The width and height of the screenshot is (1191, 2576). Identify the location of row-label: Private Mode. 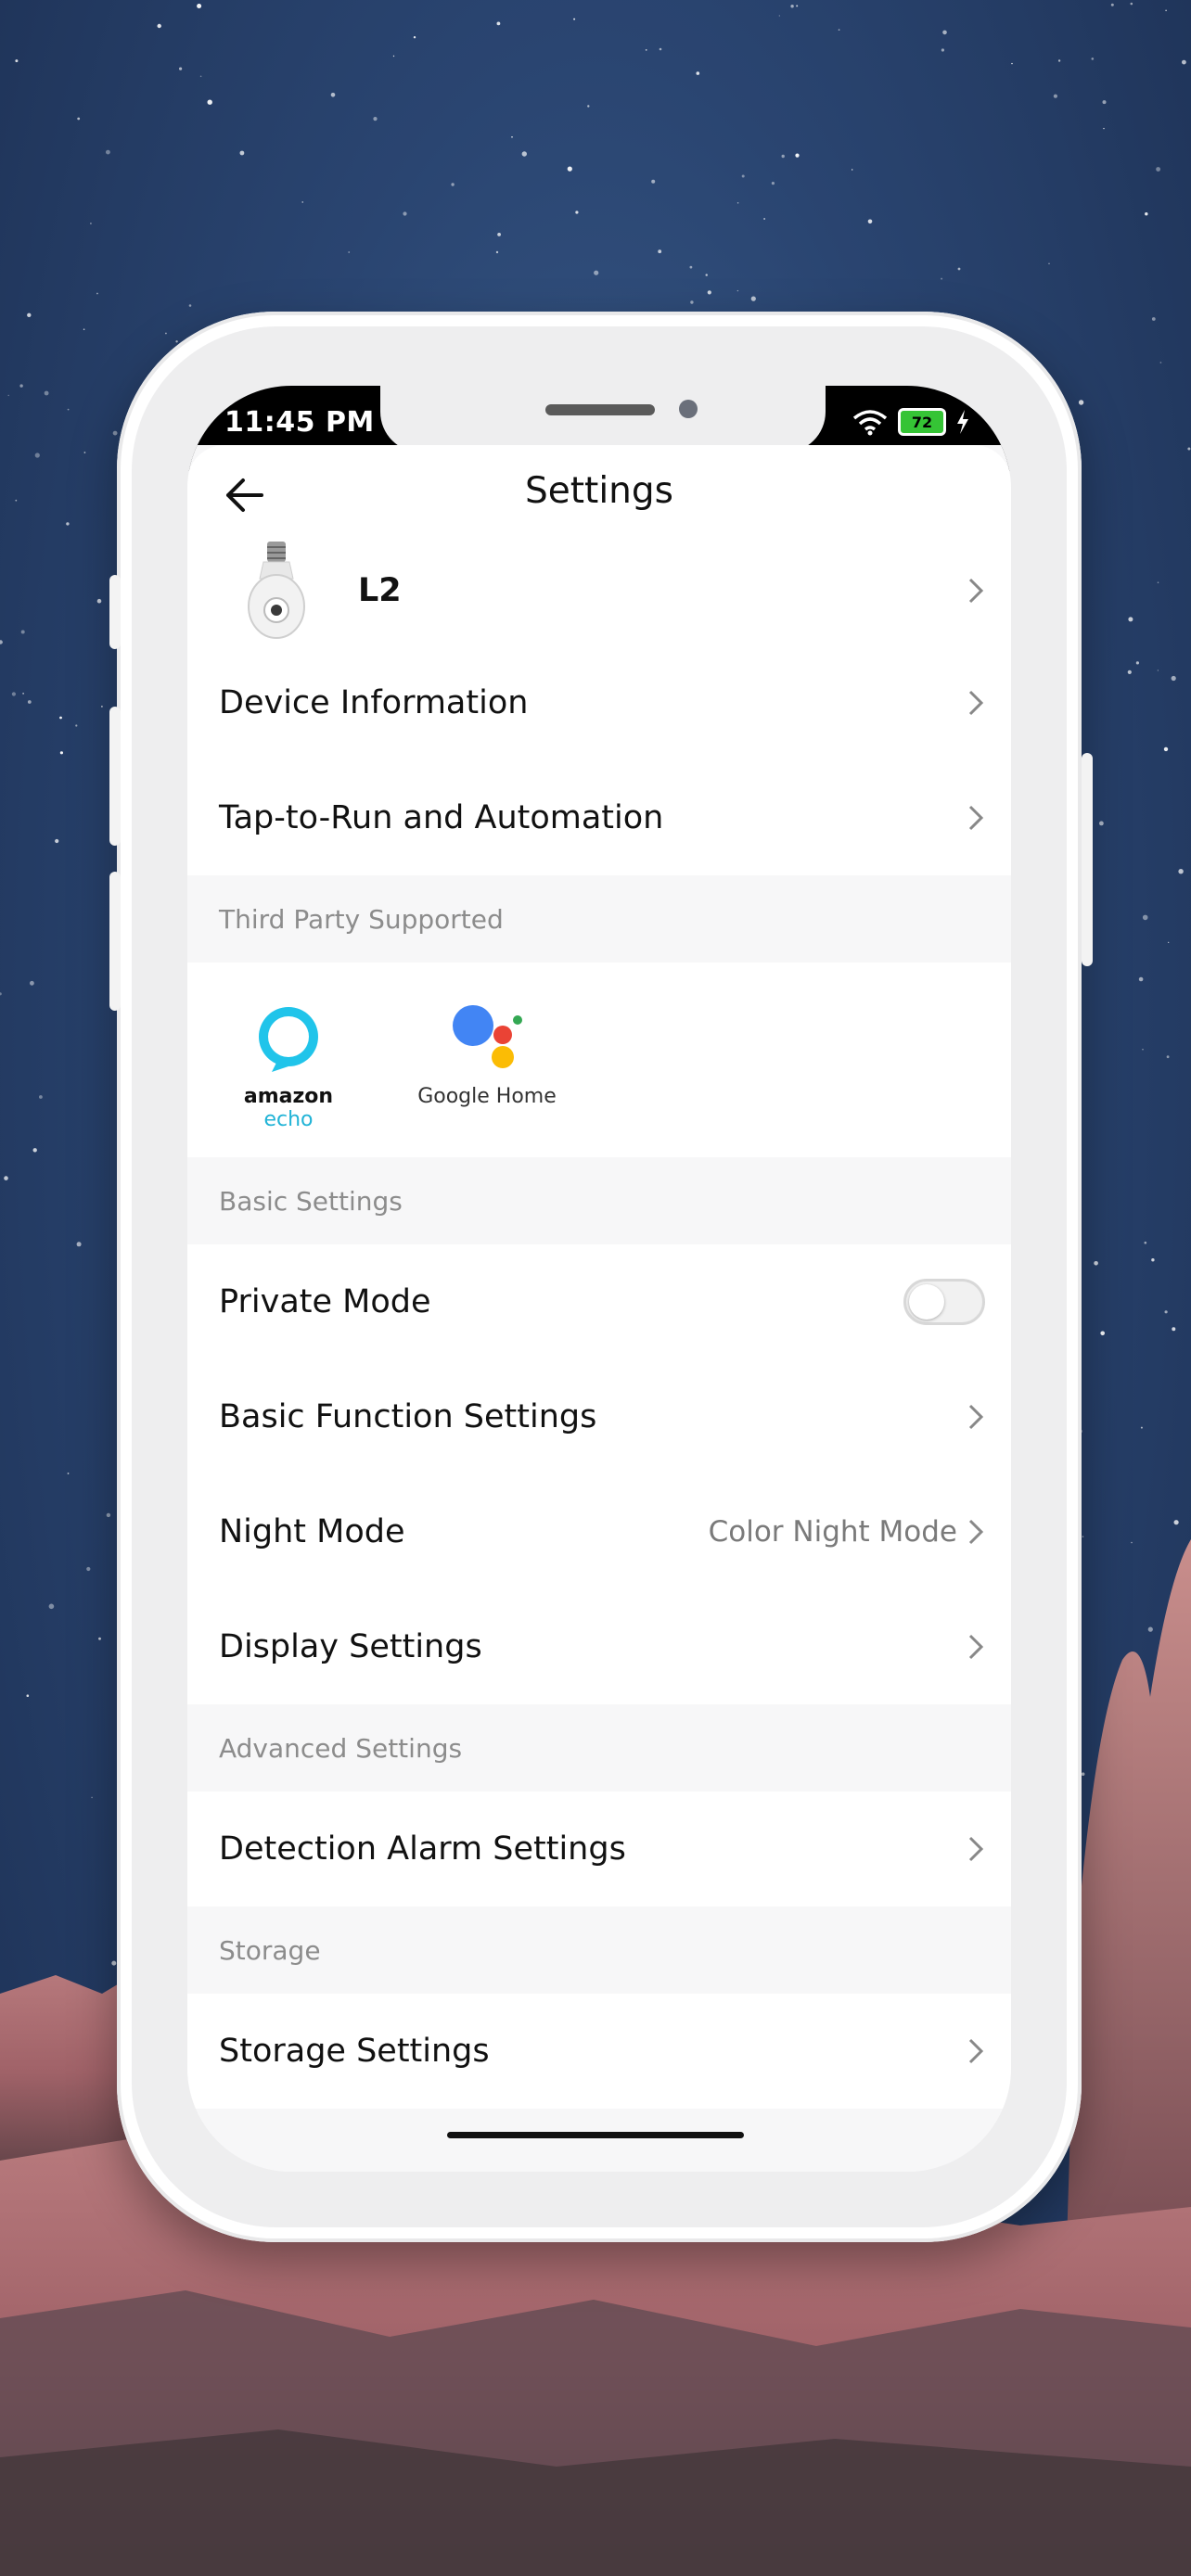
(325, 1301).